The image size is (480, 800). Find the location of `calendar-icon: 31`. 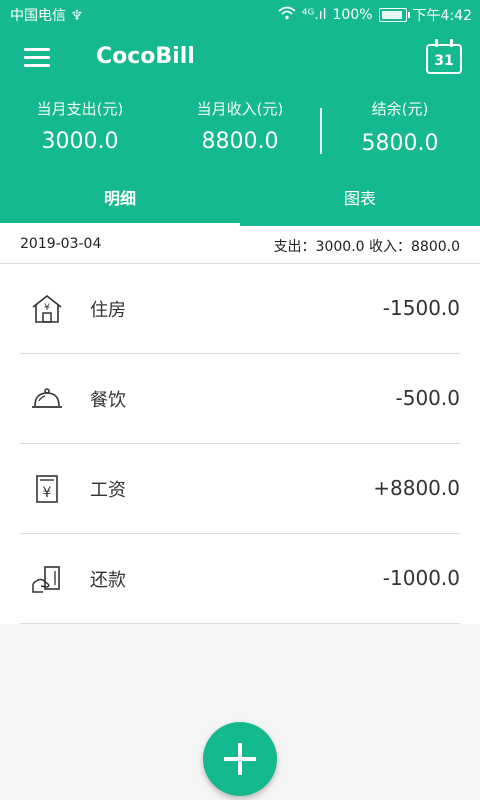

calendar-icon: 31 is located at coordinates (444, 56).